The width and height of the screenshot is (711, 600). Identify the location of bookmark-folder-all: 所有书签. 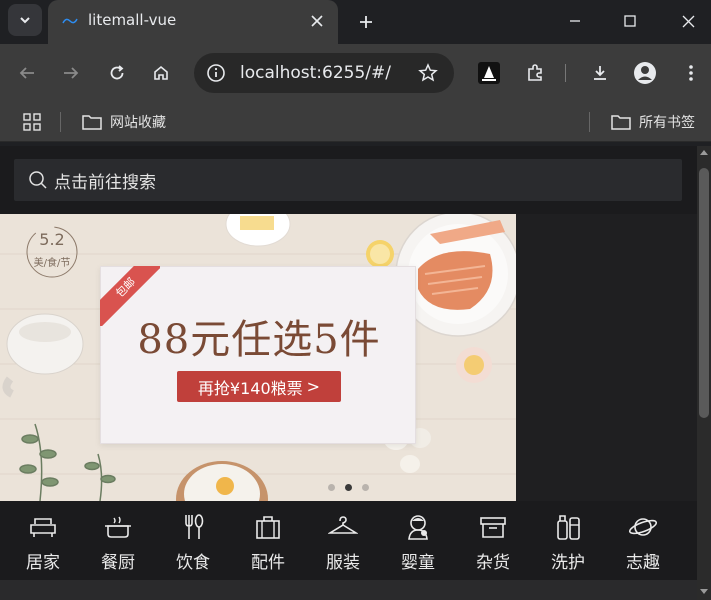
(653, 122).